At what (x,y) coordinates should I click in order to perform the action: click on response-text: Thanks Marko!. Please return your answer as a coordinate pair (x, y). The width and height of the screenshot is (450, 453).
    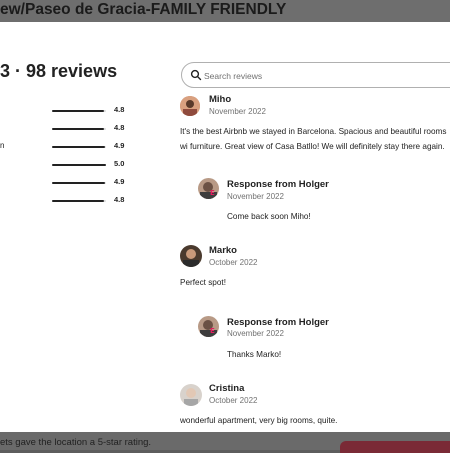
    Looking at the image, I should click on (254, 354).